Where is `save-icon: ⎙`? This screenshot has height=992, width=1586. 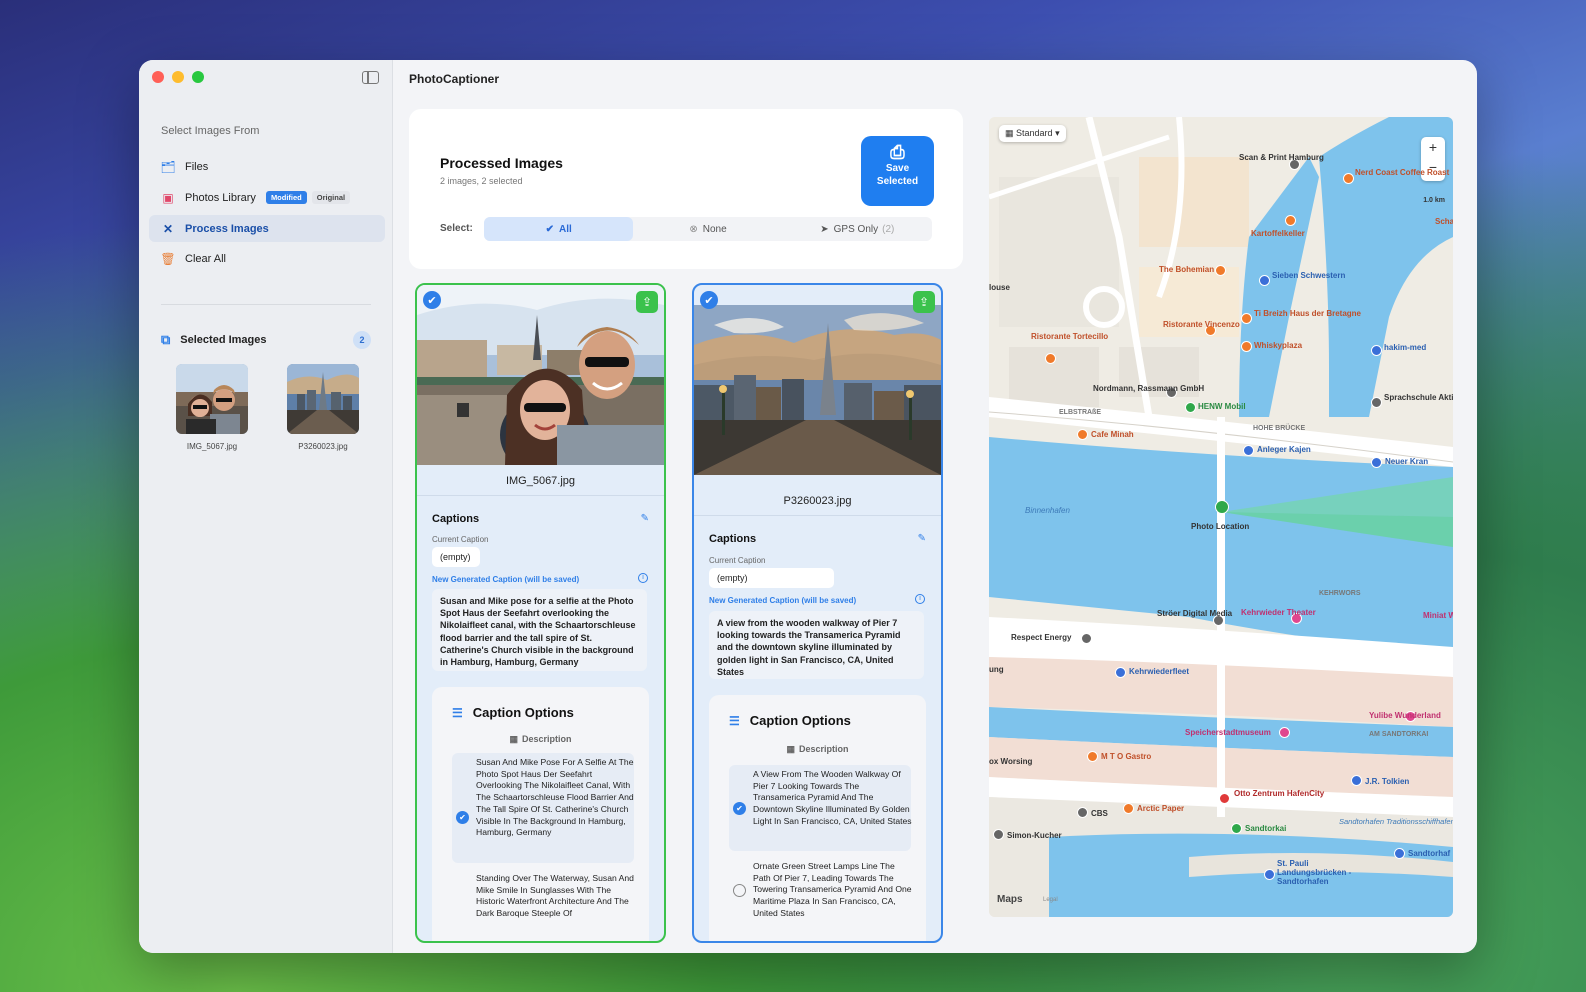
save-icon: ⎙ is located at coordinates (897, 152).